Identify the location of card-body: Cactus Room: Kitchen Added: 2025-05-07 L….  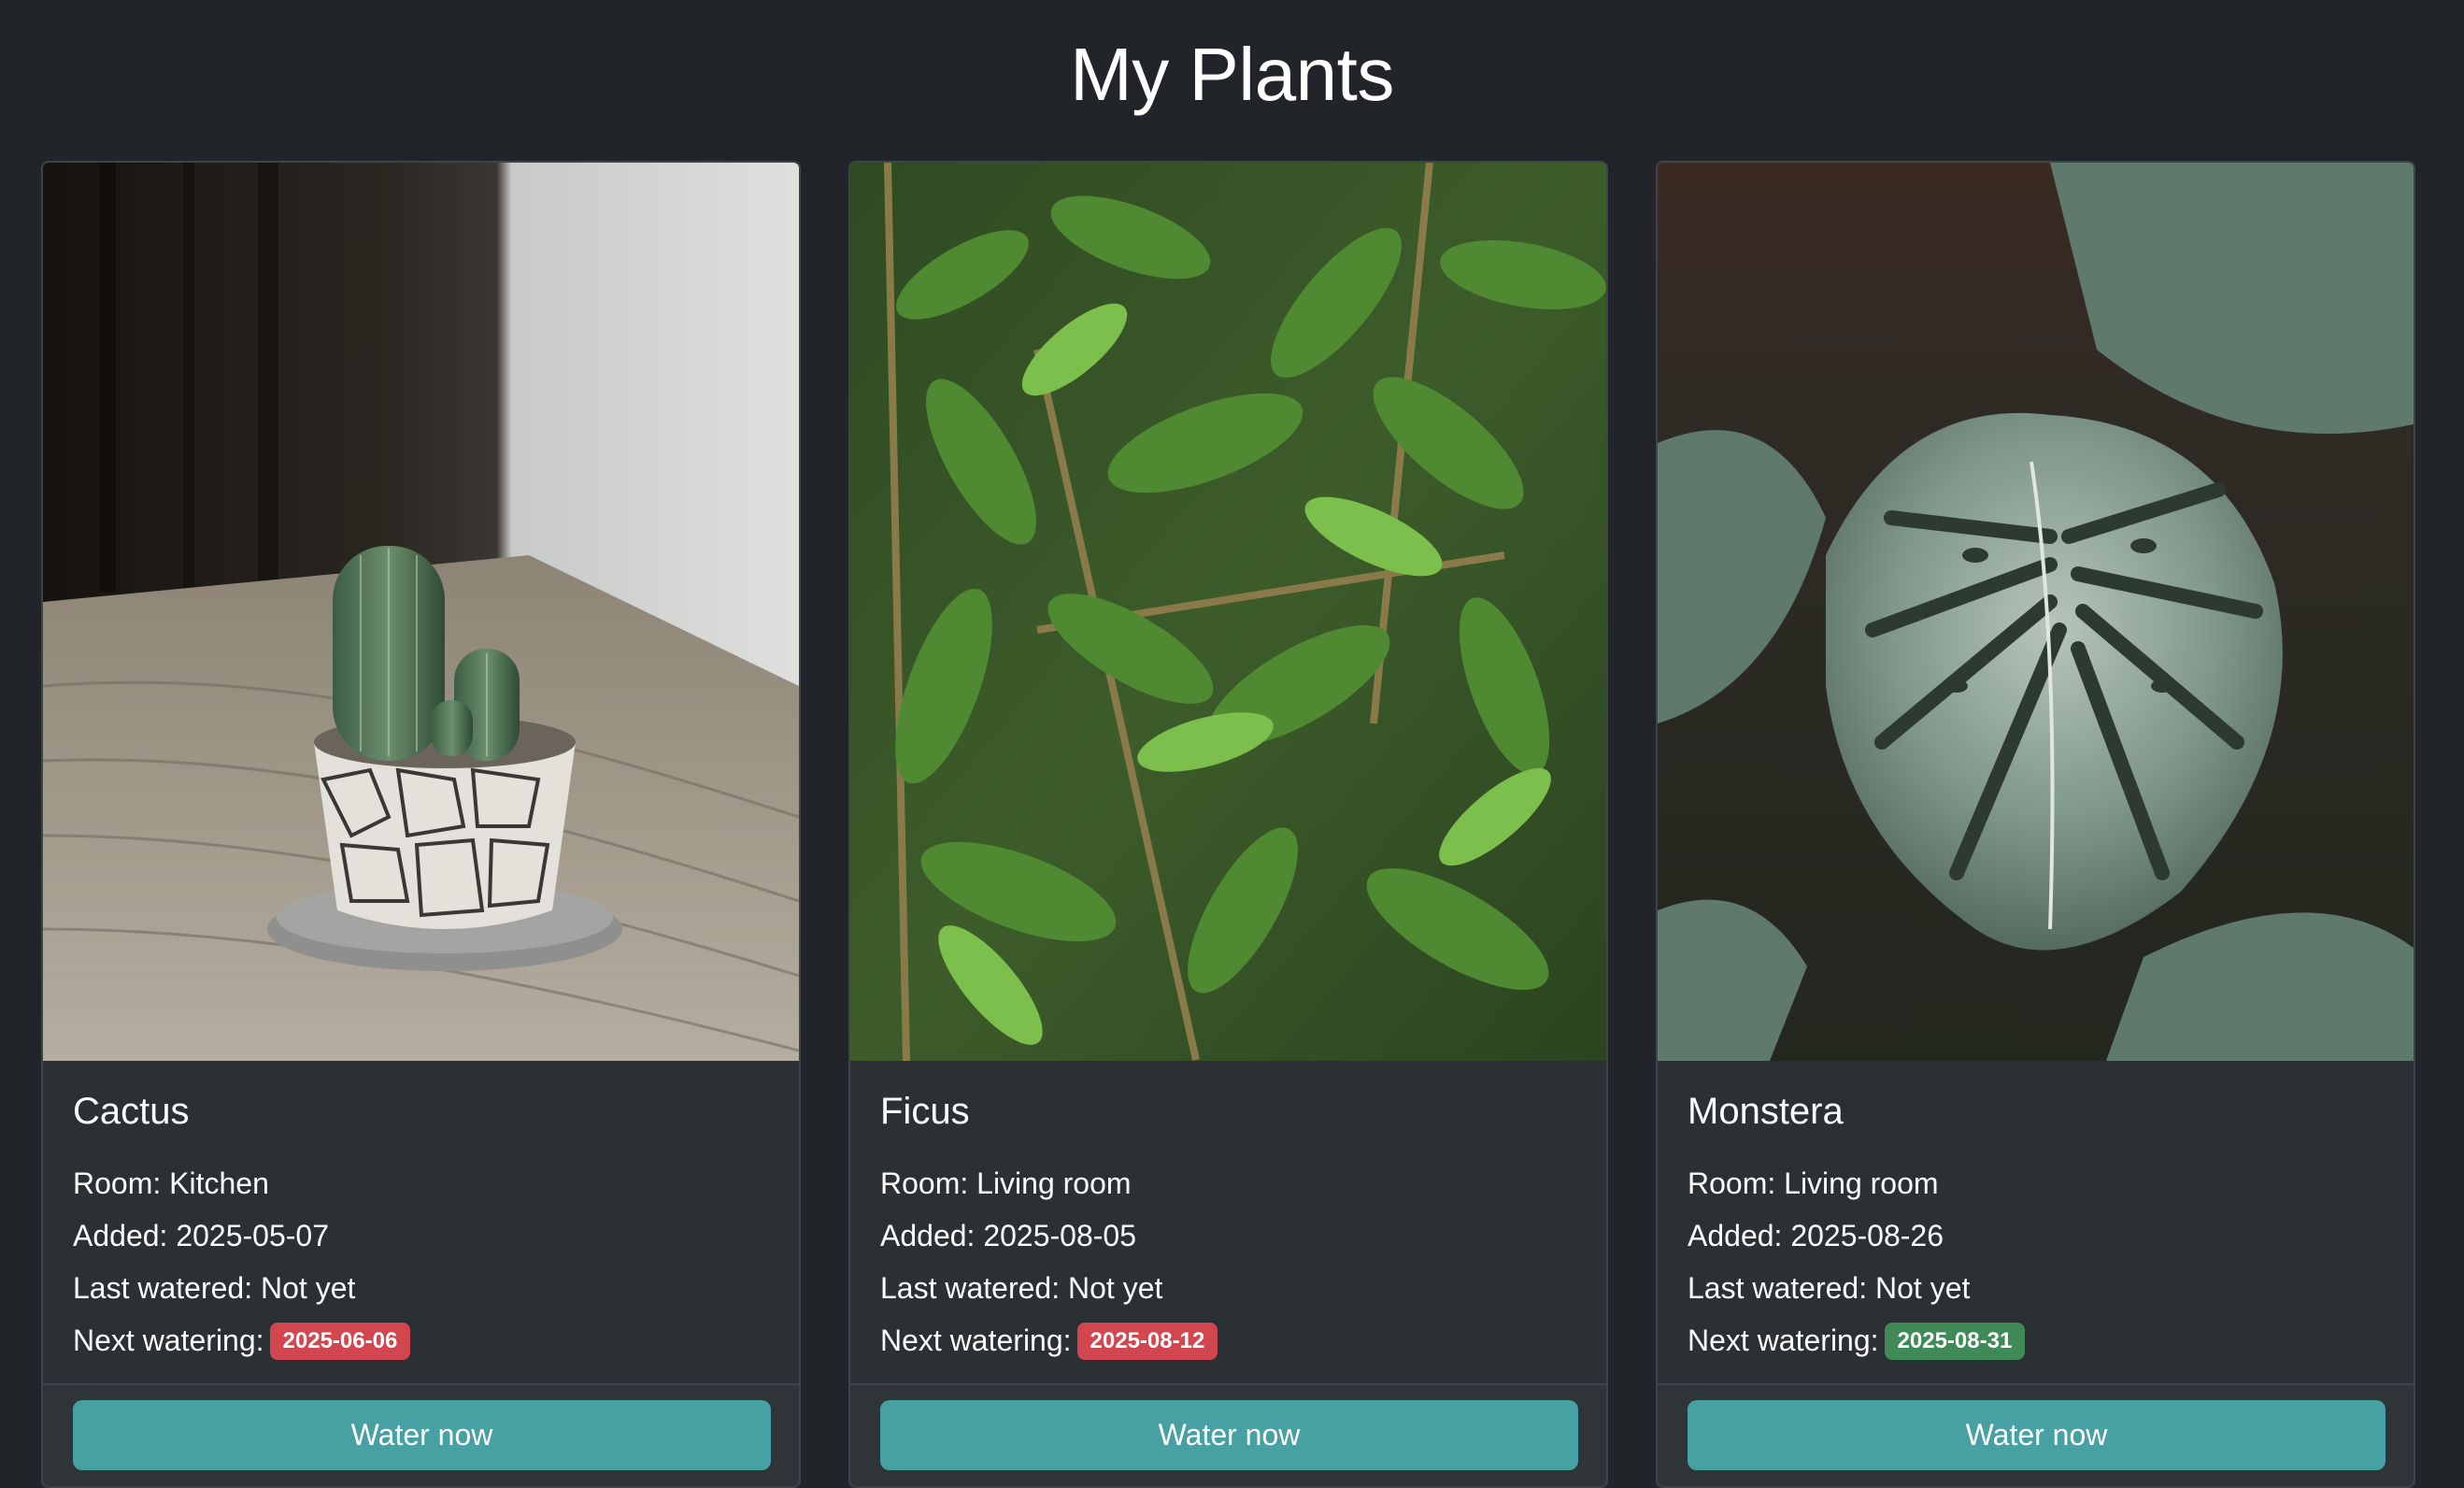
(423, 1227).